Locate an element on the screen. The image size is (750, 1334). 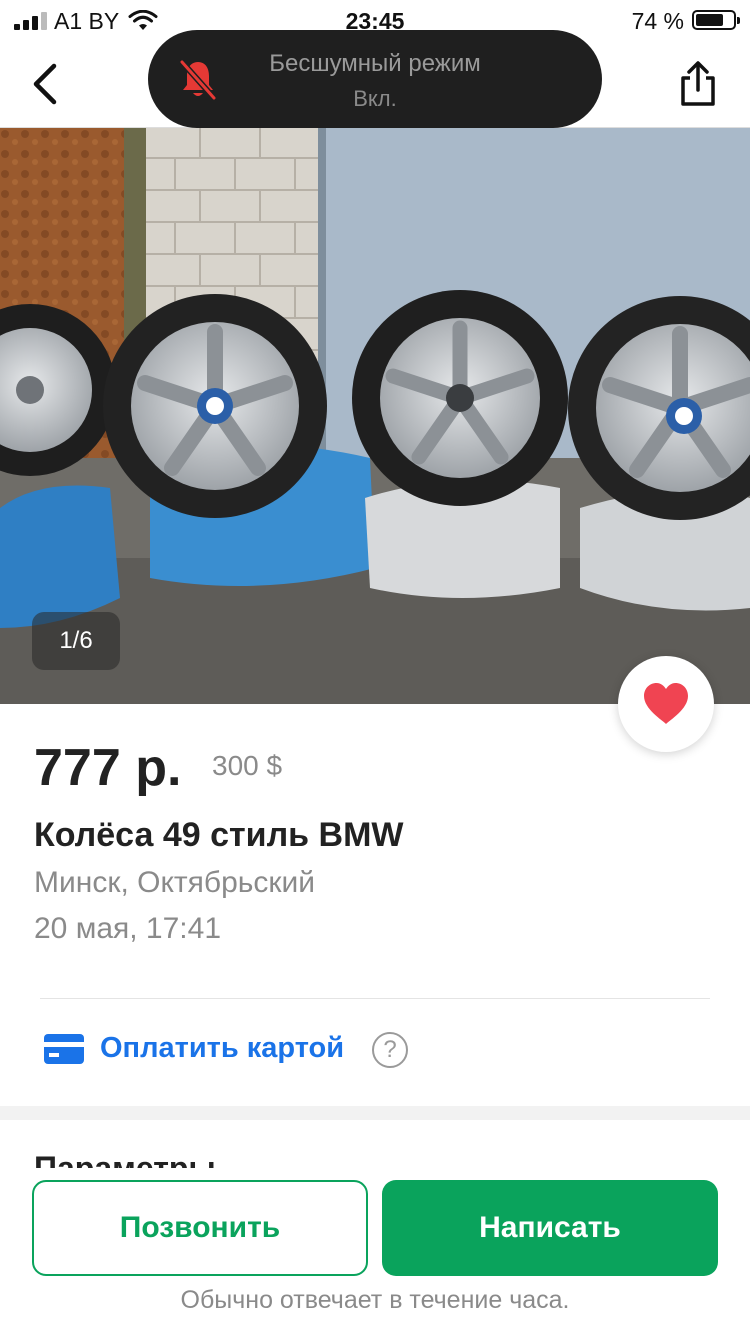
call-button: Позвонить is located at coordinates (200, 1228).